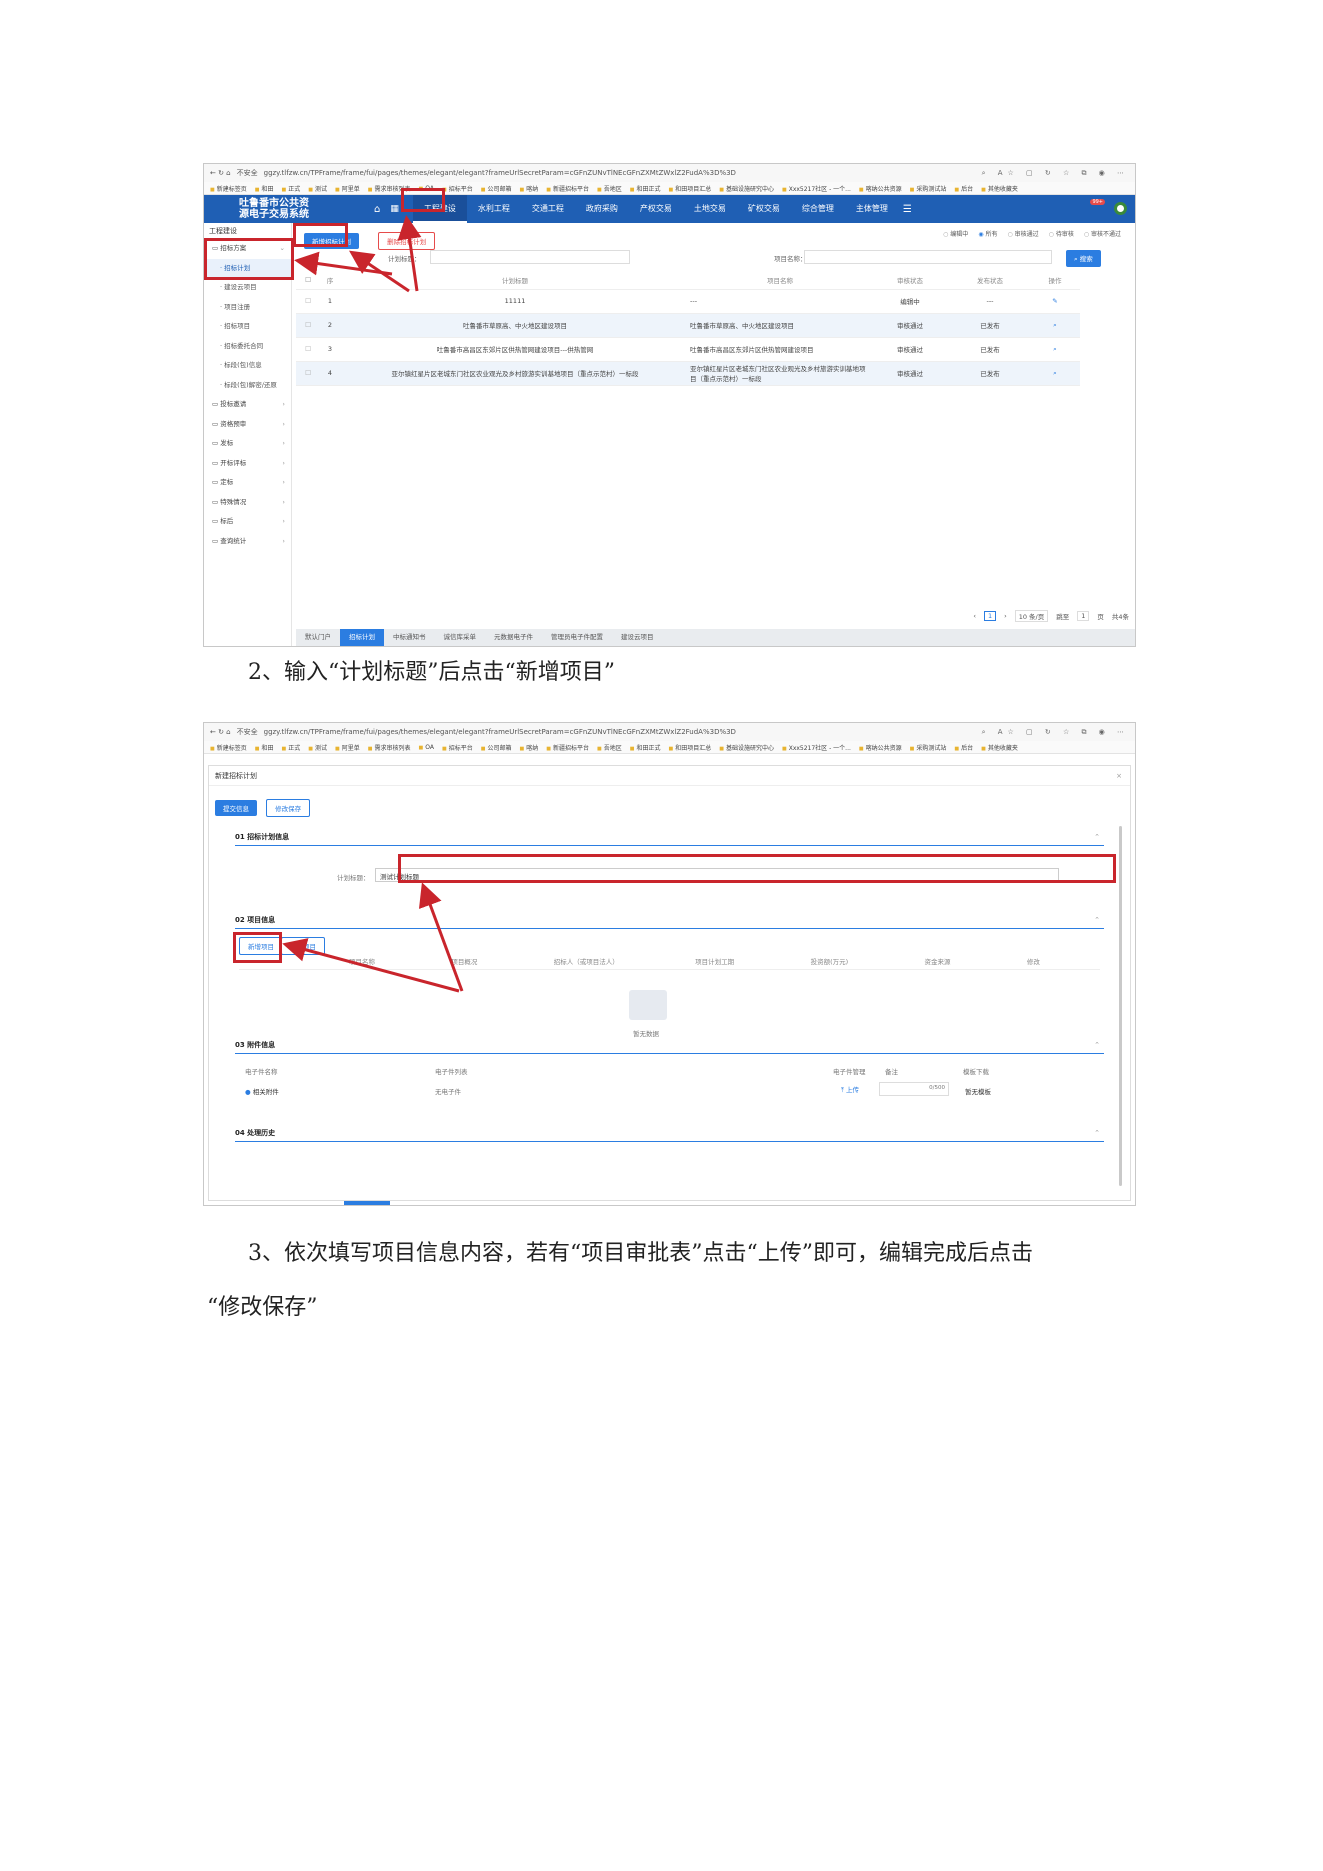  Describe the element at coordinates (409, 253) in the screenshot. I see `arrow-to-nav-tab` at that location.